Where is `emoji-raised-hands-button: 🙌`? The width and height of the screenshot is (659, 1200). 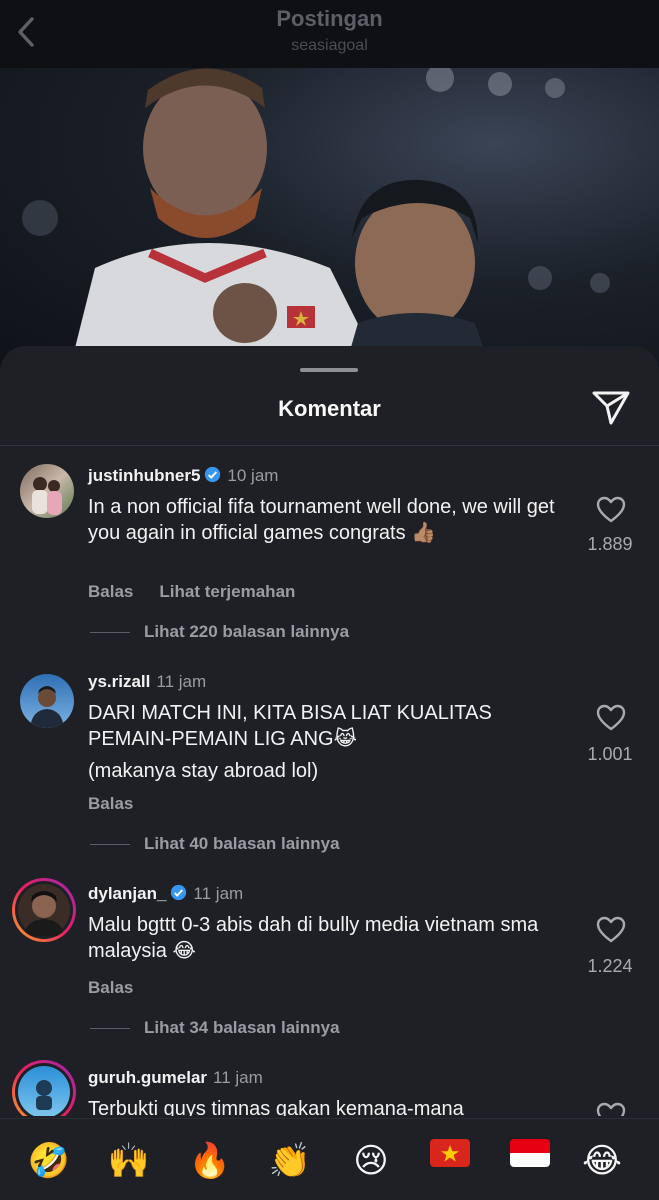
emoji-raised-hands-button: 🙌 is located at coordinates (129, 1161).